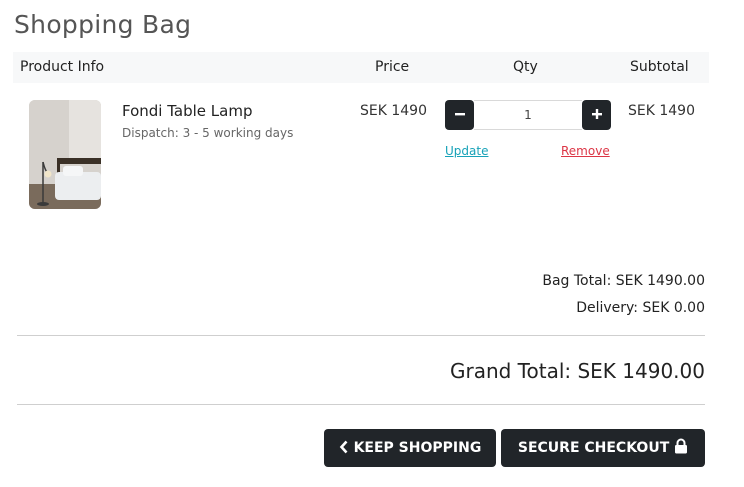 The width and height of the screenshot is (744, 487). Describe the element at coordinates (62, 67) in the screenshot. I see `header-product-info: Product Info` at that location.